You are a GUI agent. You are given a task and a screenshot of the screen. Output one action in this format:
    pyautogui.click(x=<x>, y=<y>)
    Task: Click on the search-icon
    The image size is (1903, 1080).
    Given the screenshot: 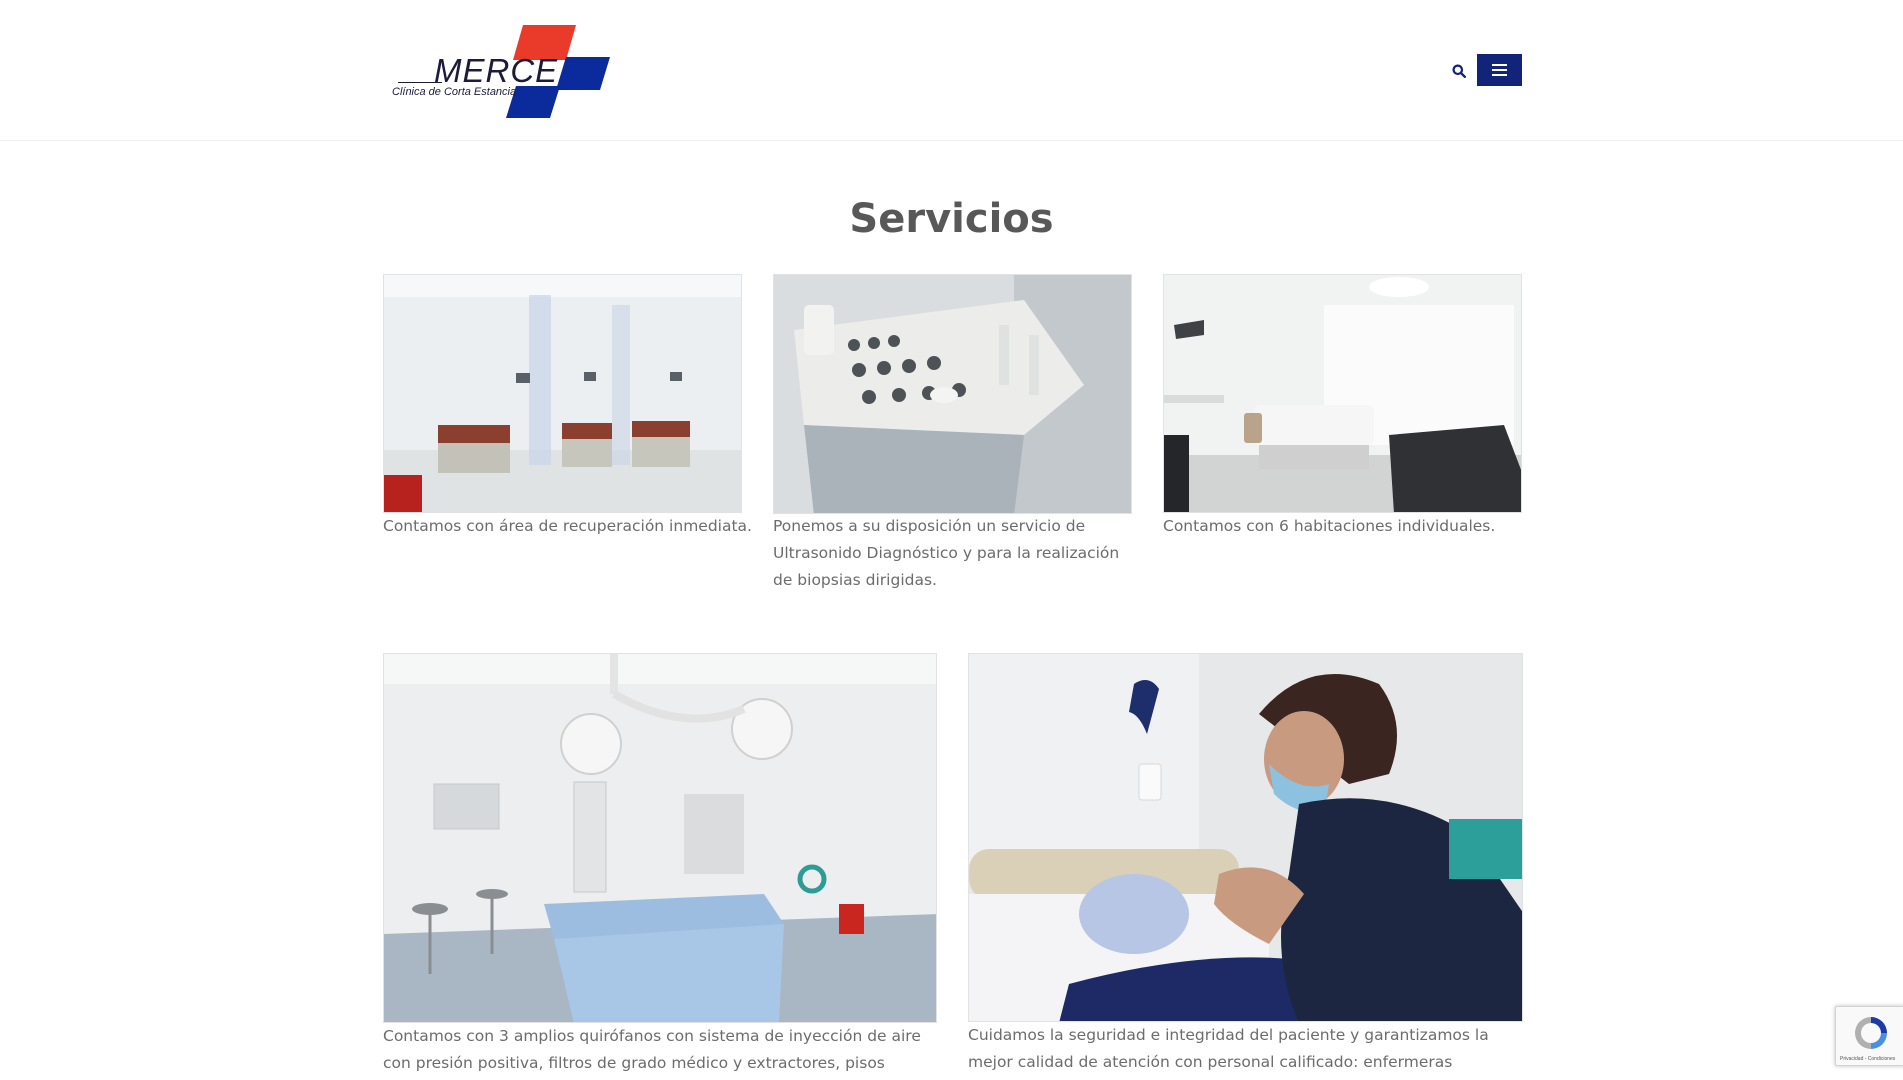 What is the action you would take?
    pyautogui.click(x=1459, y=71)
    